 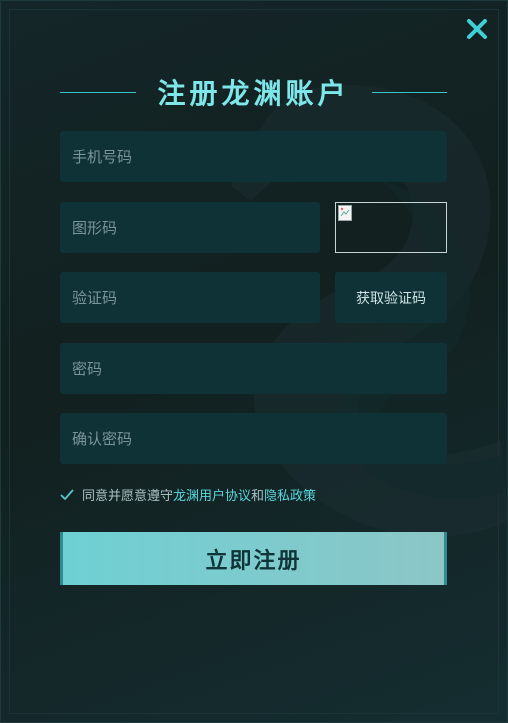 I want to click on agreement-prefix: 同意并愿意遵守, so click(x=128, y=496).